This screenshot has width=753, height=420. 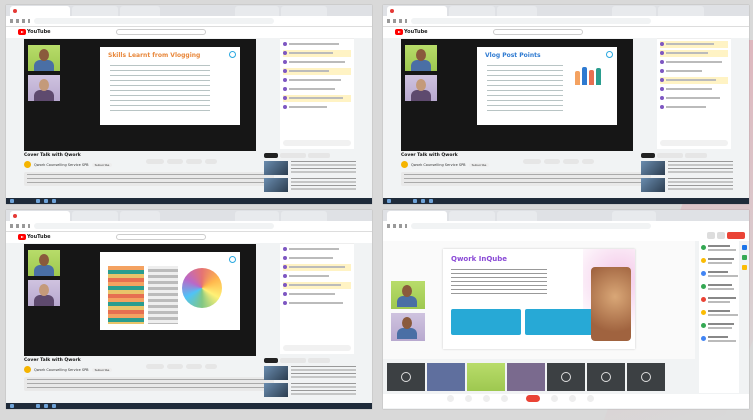 I want to click on leave-call-icon, so click(x=533, y=398).